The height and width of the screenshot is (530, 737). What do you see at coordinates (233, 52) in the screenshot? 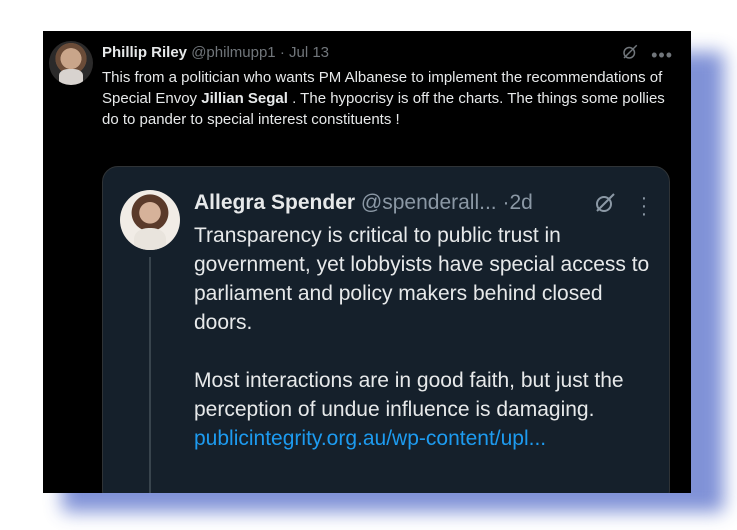
I see `author-handle: @philmupp1` at bounding box center [233, 52].